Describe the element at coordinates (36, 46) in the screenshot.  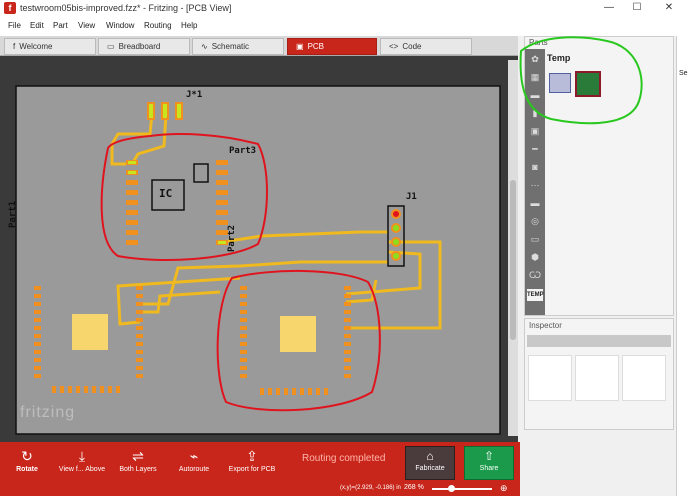
I see `tab-label: Welcome` at that location.